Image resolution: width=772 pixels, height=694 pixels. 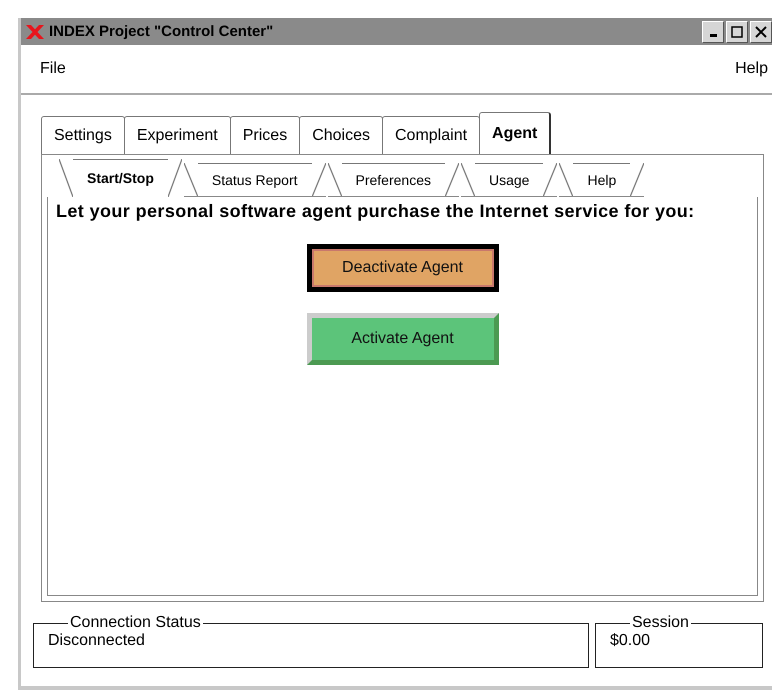 I want to click on subtab: Start/Stop, so click(x=120, y=178).